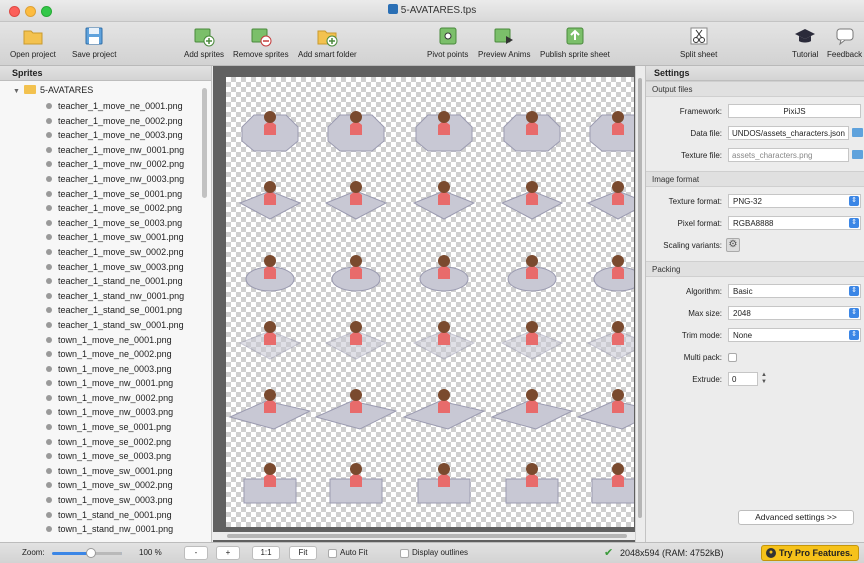 This screenshot has width=864, height=563. Describe the element at coordinates (126, 354) in the screenshot. I see `sprite-list-item: town_1_move_ne_0002.png` at that location.